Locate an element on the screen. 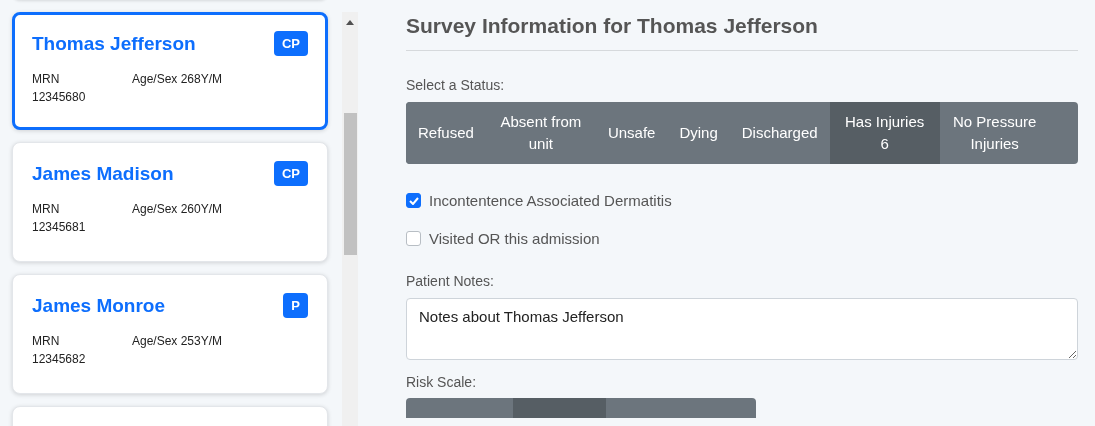 The width and height of the screenshot is (1095, 426). age-sex-text: Age/Sex 260Y/M is located at coordinates (178, 209).